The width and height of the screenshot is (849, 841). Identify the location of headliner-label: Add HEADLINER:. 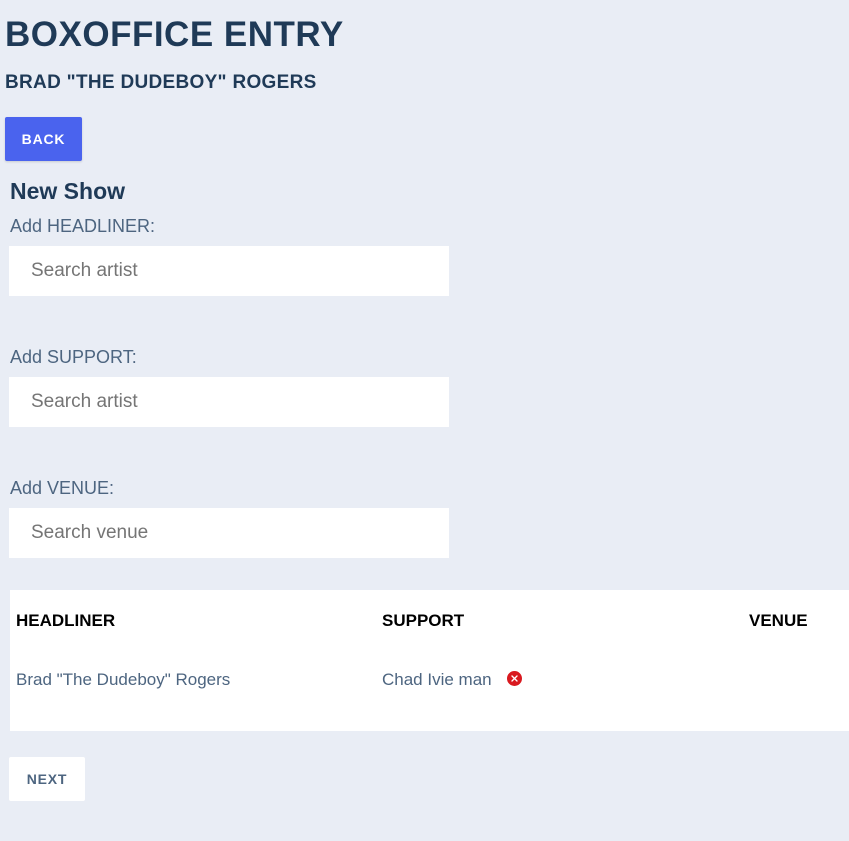
(83, 226).